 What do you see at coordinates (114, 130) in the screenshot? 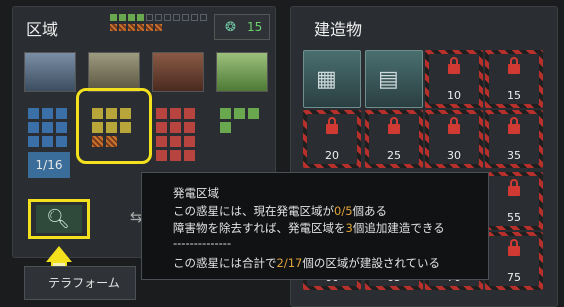
I see `power-district-tiles` at bounding box center [114, 130].